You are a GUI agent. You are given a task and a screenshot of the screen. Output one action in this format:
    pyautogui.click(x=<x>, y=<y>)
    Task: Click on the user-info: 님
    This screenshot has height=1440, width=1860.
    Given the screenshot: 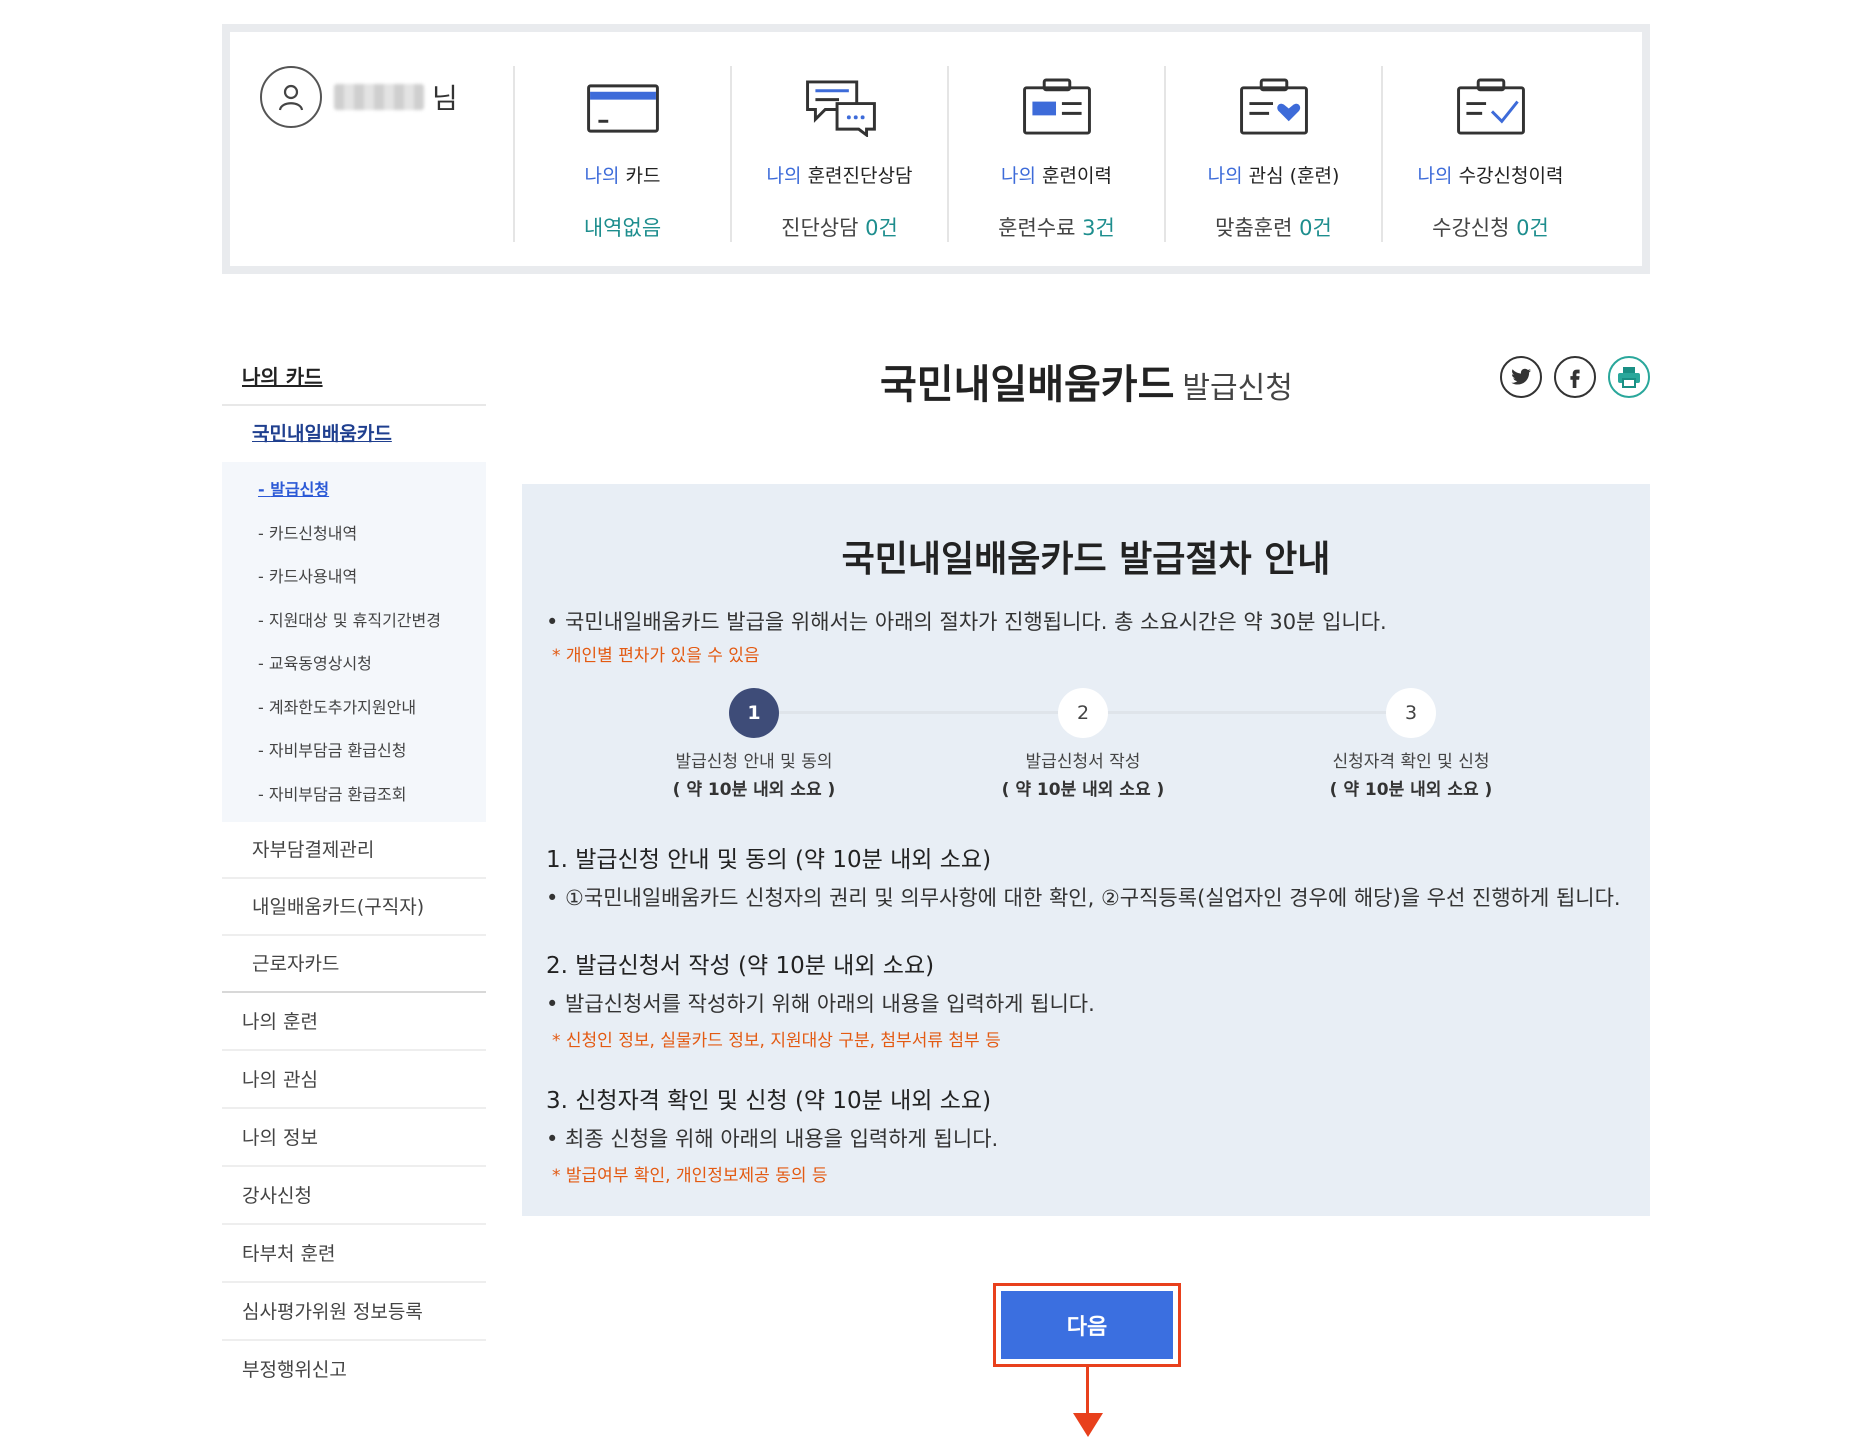 What is the action you would take?
    pyautogui.click(x=359, y=97)
    